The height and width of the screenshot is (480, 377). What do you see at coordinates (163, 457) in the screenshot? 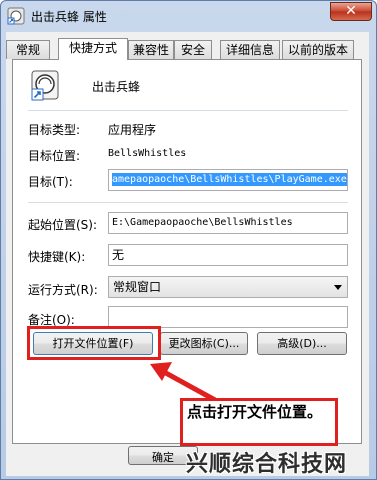
I see `button-label: 确定` at bounding box center [163, 457].